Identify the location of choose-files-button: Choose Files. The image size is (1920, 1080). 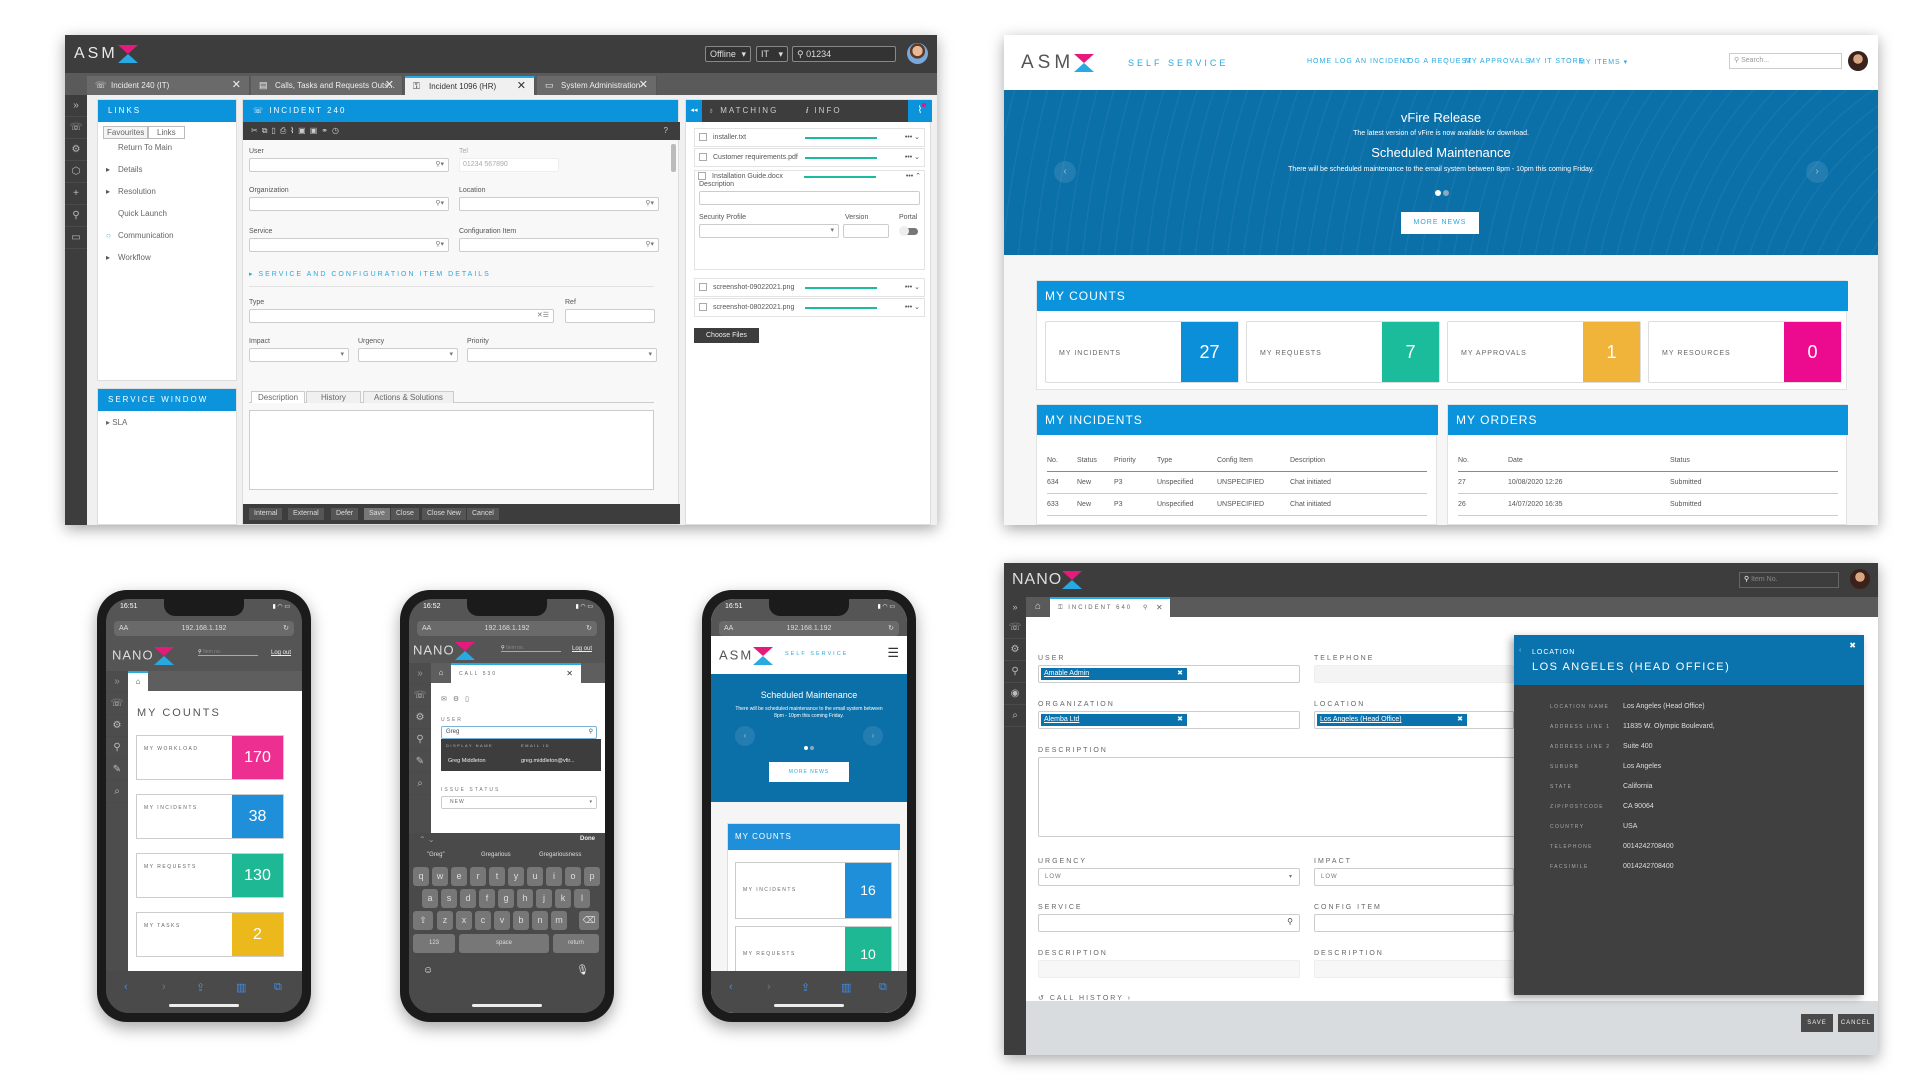
(726, 335).